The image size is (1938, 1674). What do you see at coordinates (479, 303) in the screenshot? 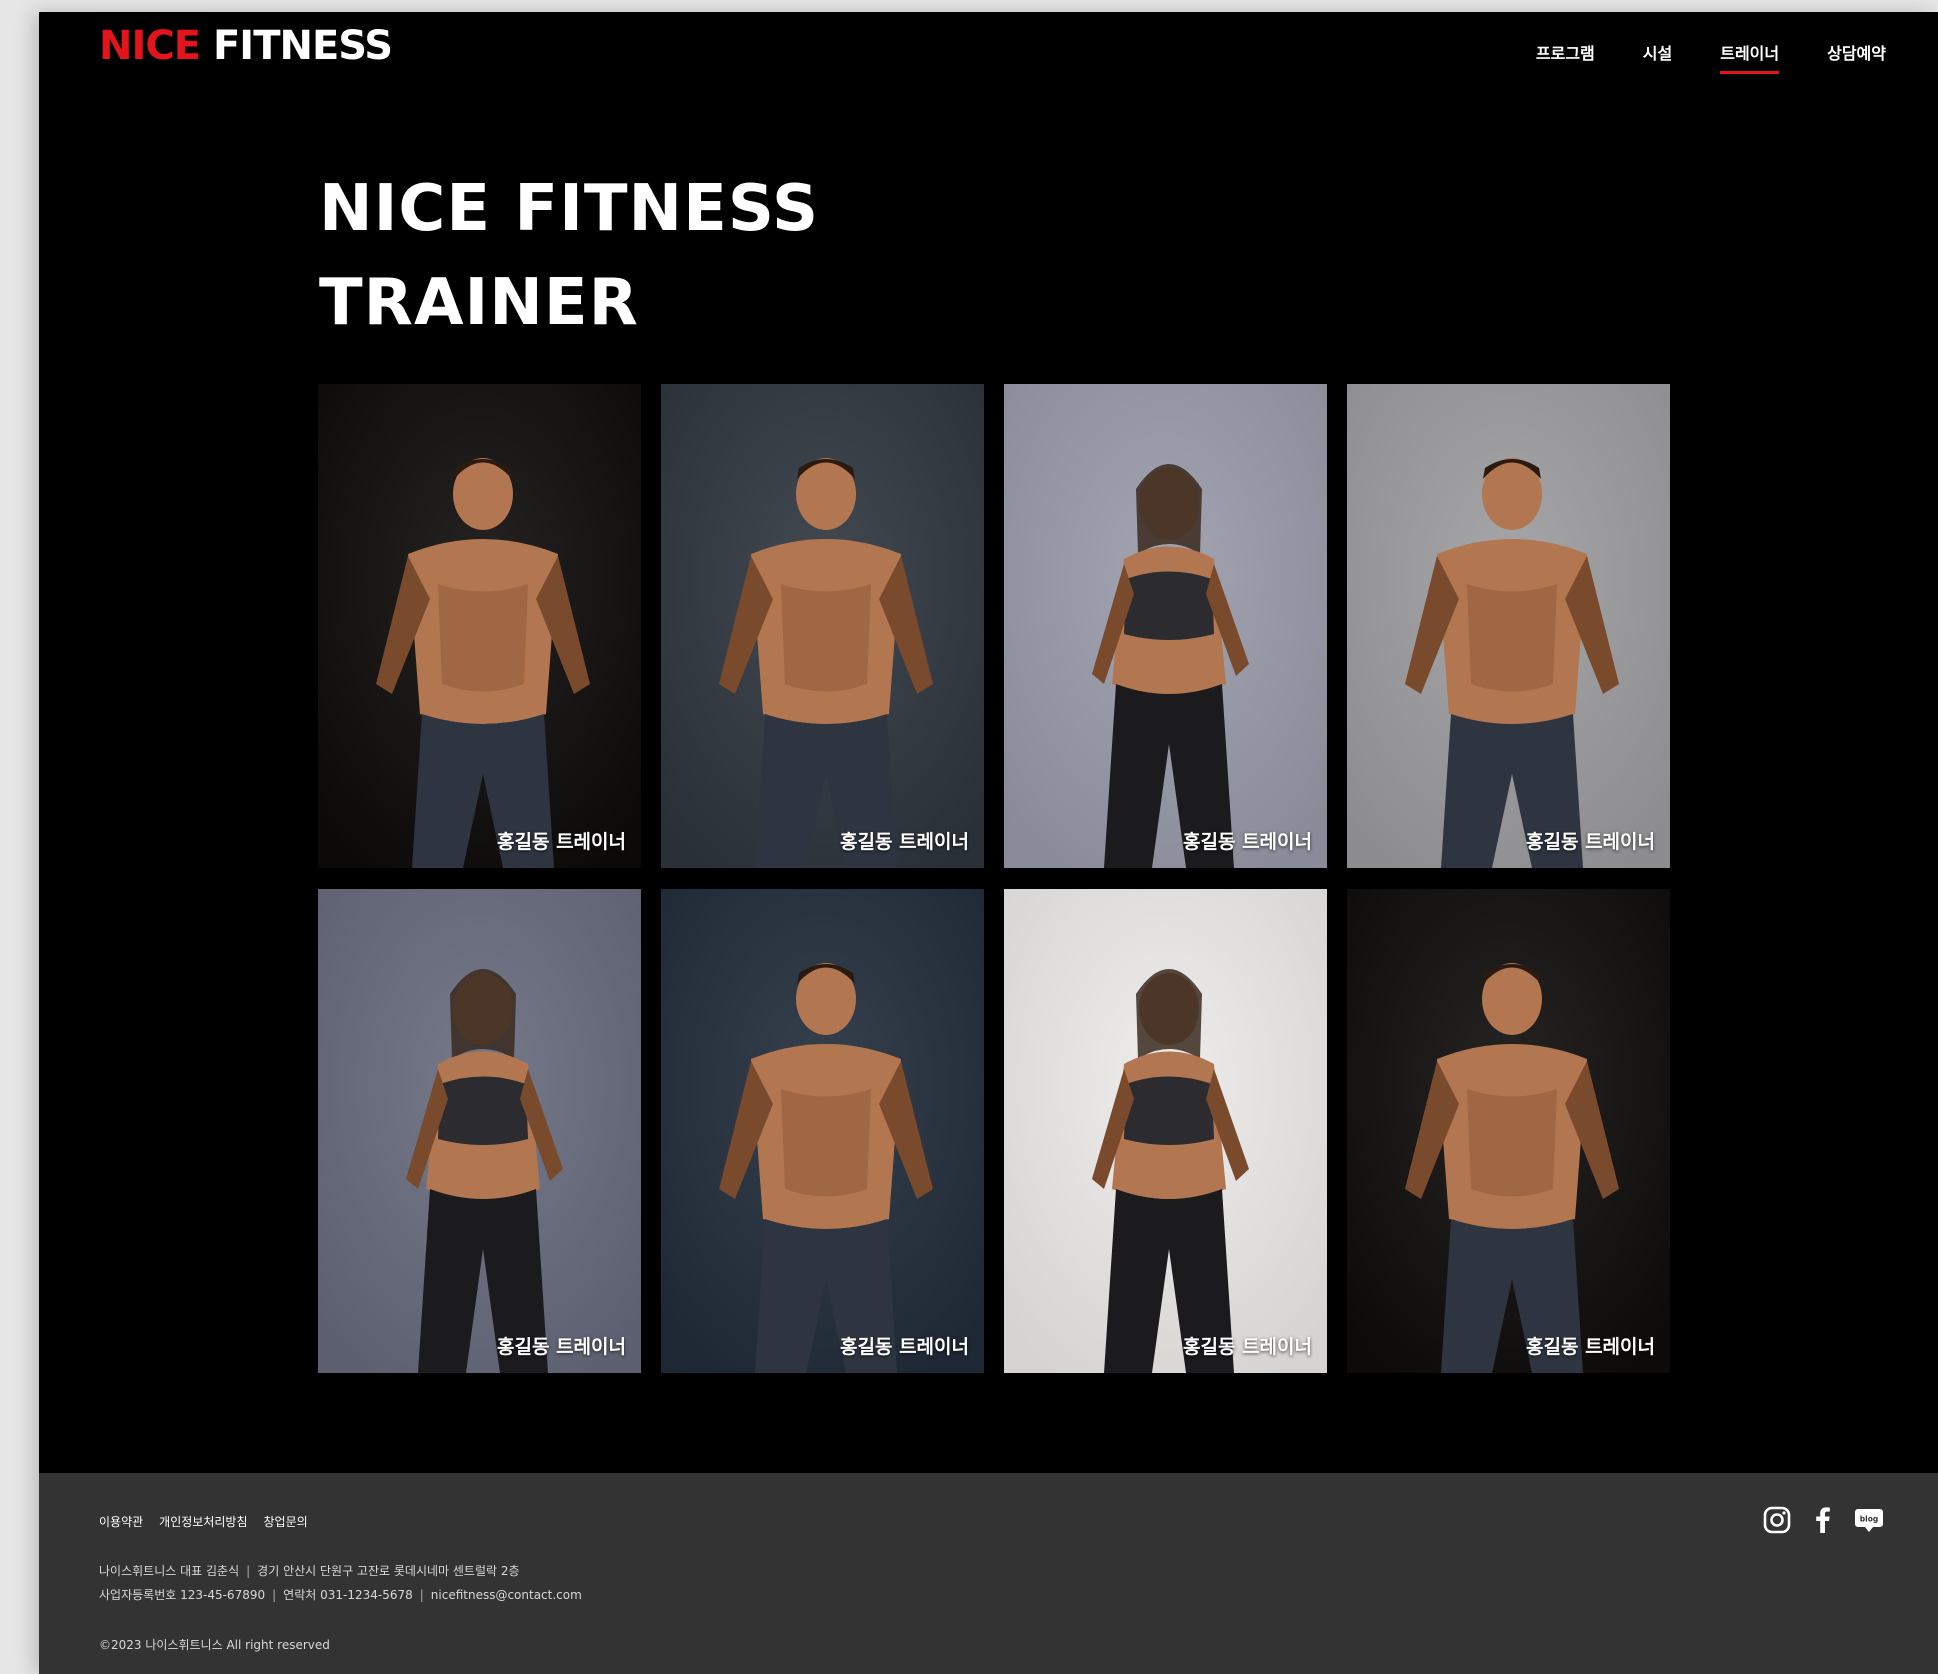
I see `hero-title-line2: TRAINER` at bounding box center [479, 303].